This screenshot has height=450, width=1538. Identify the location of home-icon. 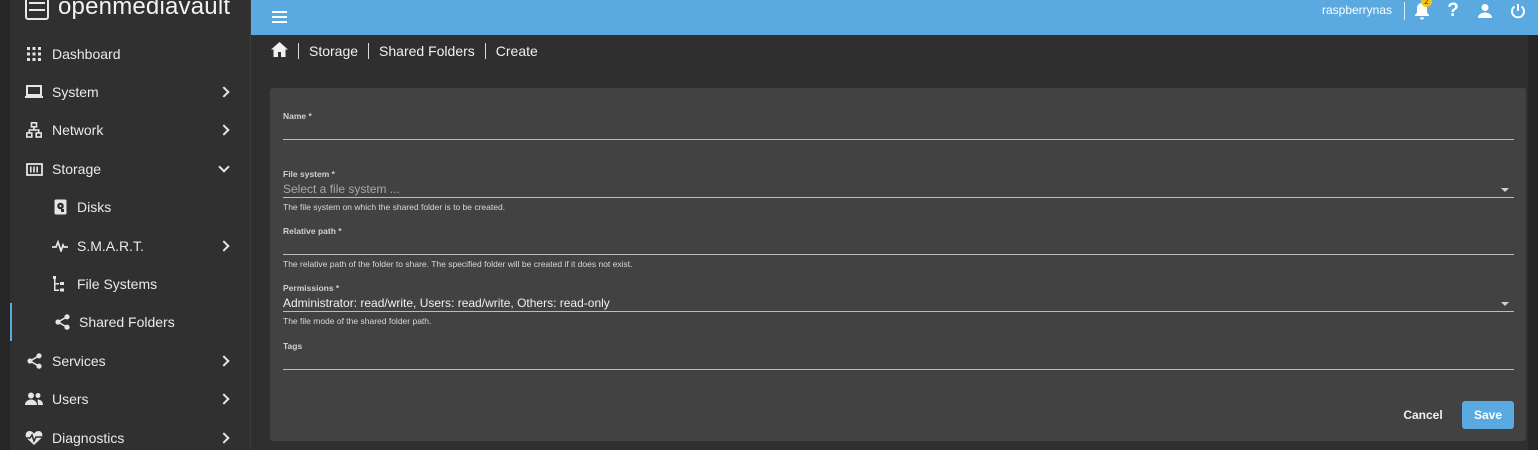
(279, 51).